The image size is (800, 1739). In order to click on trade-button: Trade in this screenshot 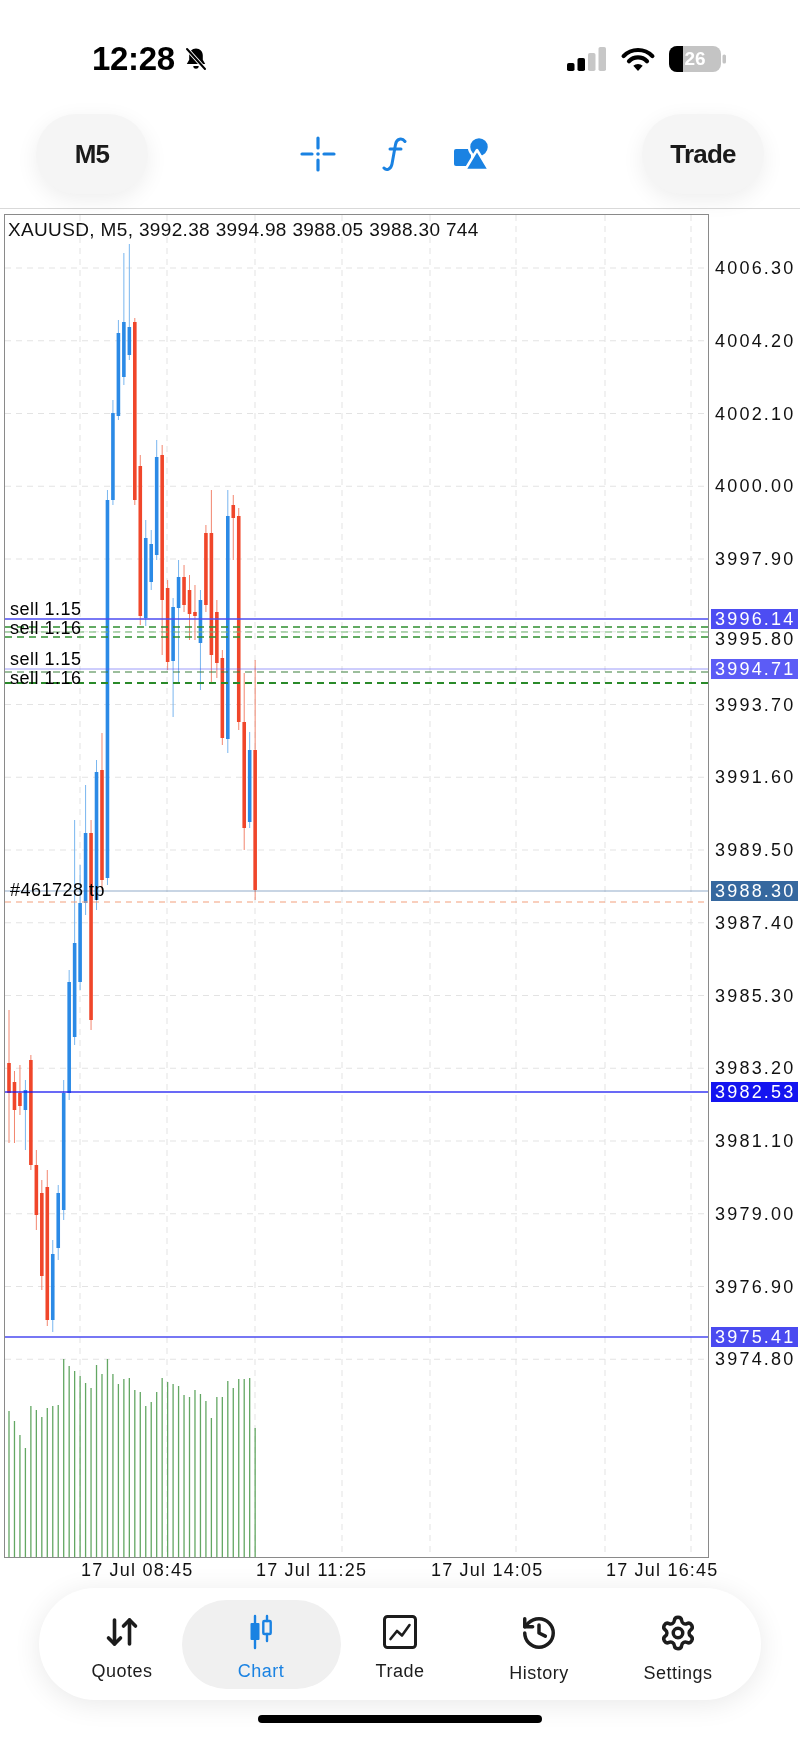, I will do `click(703, 154)`.